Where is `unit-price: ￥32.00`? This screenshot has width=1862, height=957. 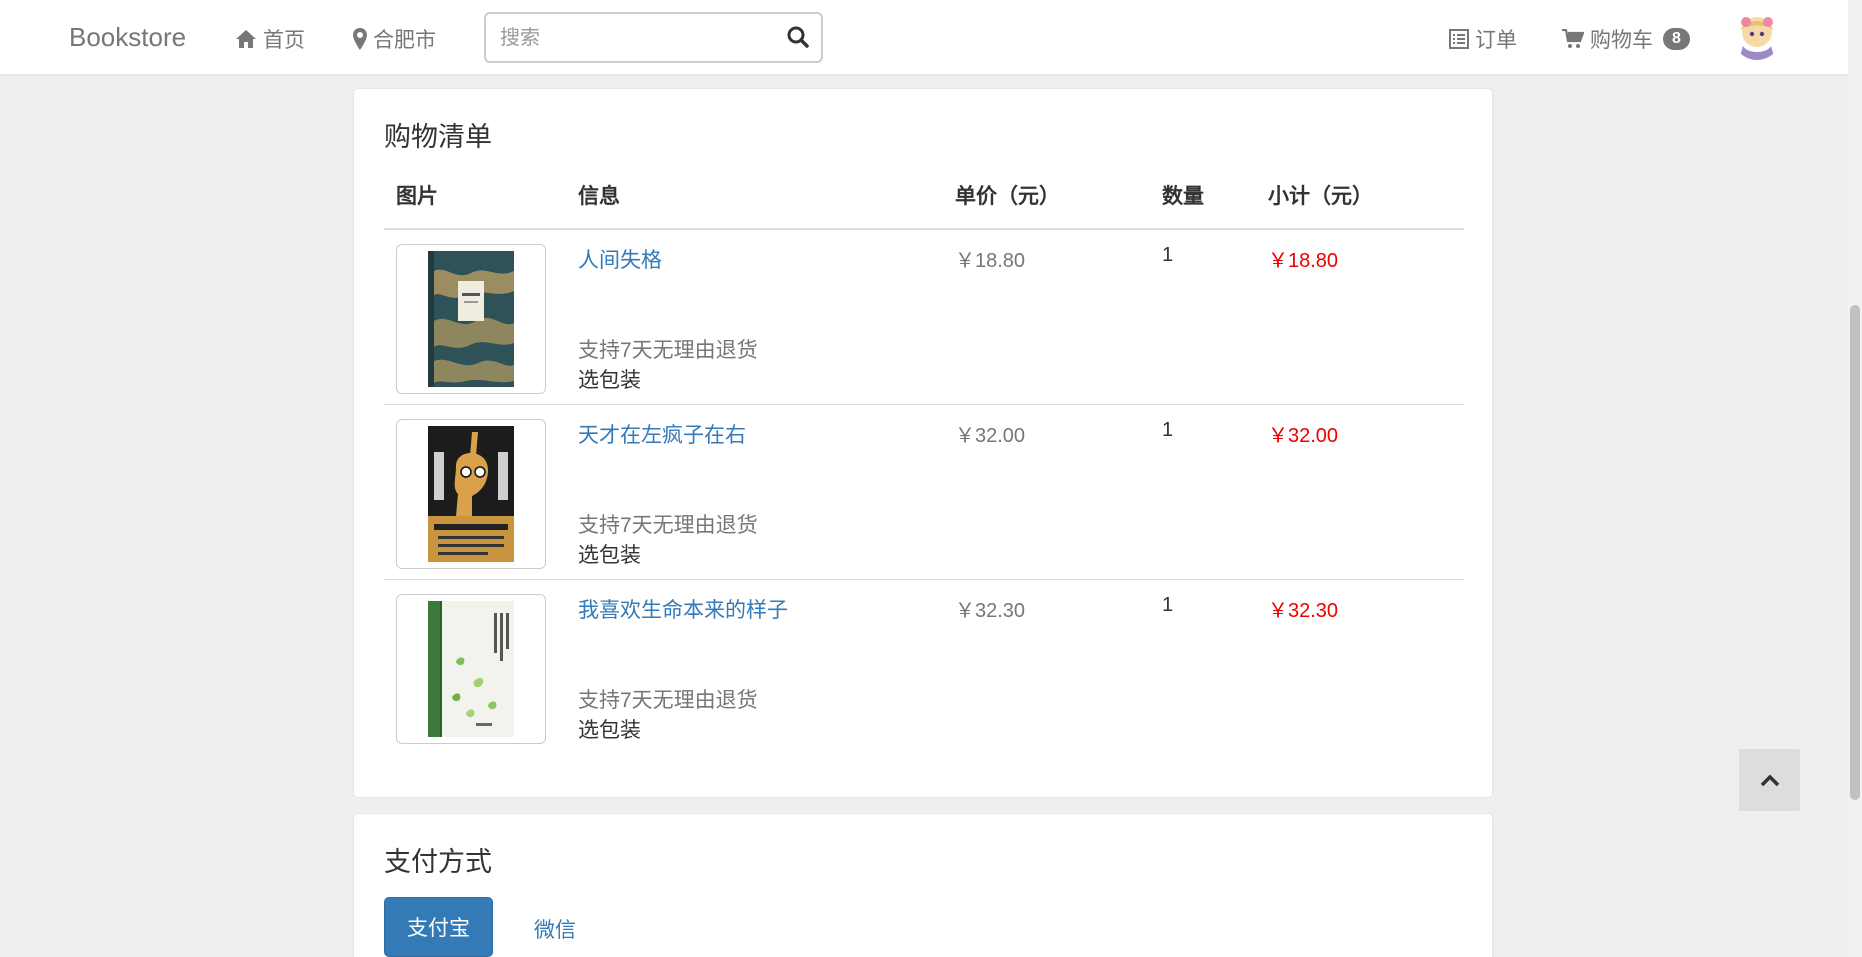
unit-price: ￥32.00 is located at coordinates (990, 435).